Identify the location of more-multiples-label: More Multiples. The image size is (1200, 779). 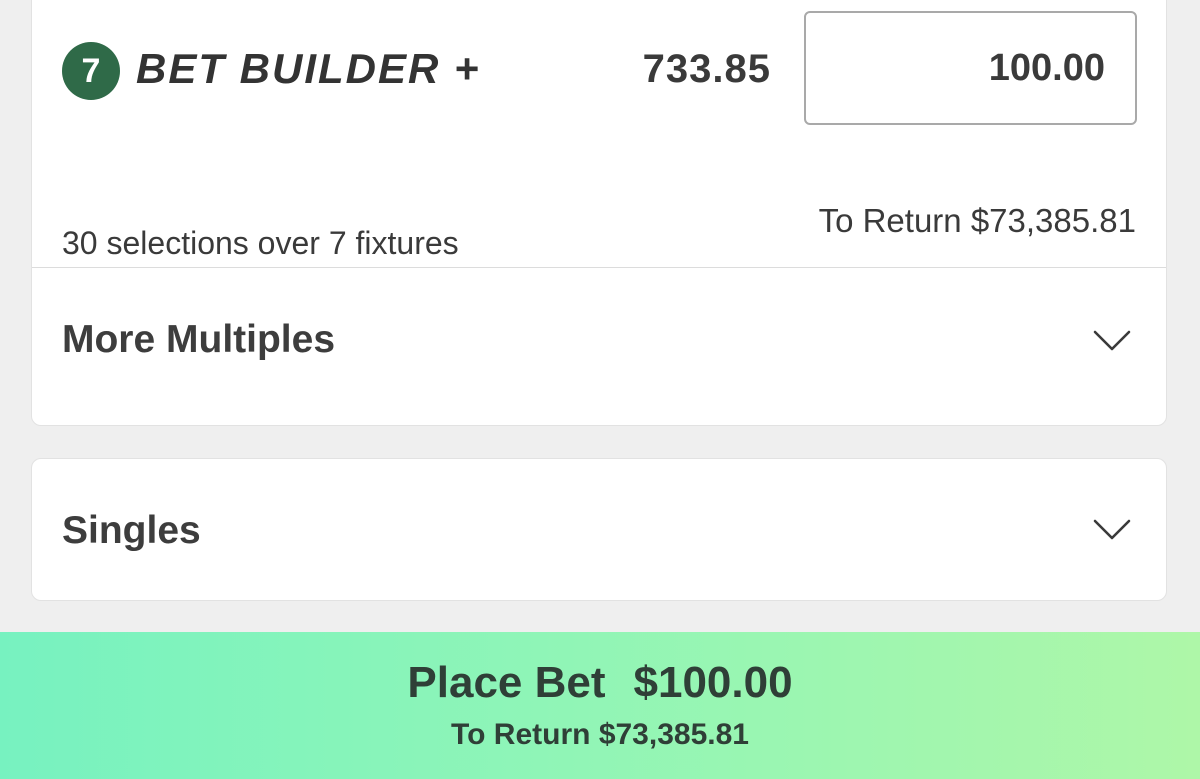
(199, 339).